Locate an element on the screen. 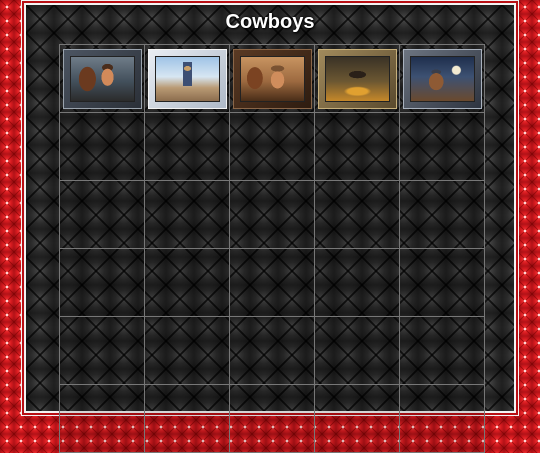 The width and height of the screenshot is (540, 453). cowboy-at-night-thumbnail is located at coordinates (442, 78).